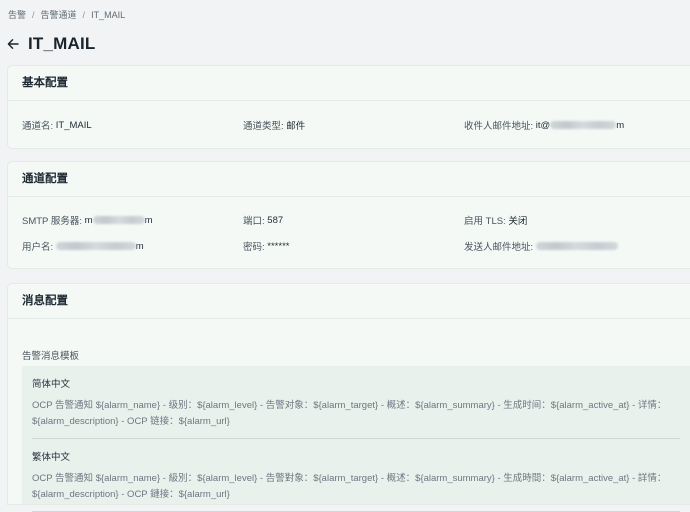  I want to click on smtp-label: SMTP 服务器:, so click(52, 221).